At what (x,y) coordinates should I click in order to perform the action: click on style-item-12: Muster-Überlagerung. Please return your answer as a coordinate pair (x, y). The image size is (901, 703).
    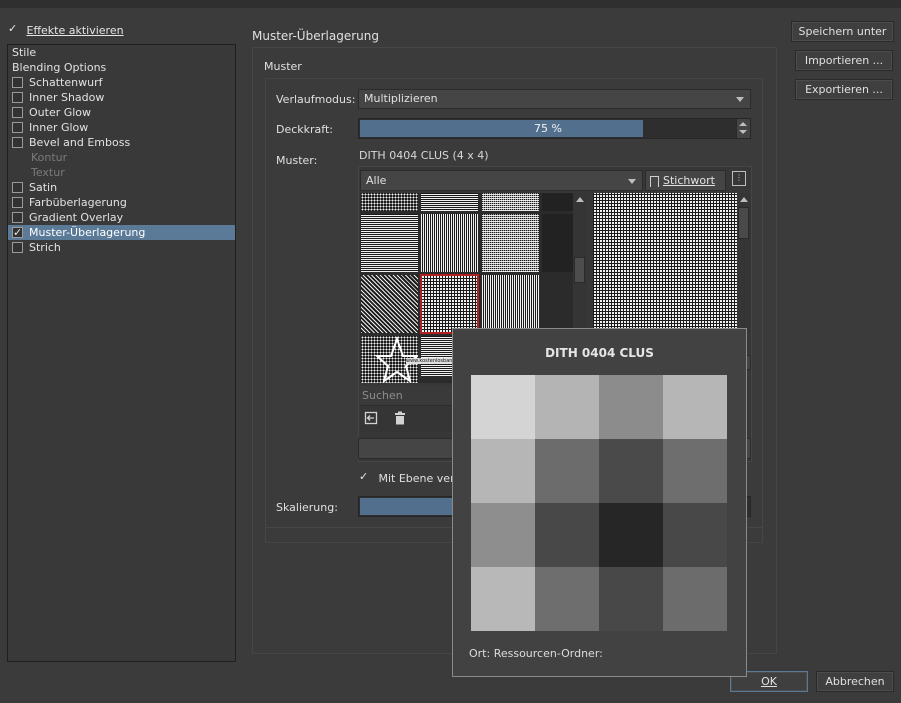
    Looking at the image, I should click on (121, 232).